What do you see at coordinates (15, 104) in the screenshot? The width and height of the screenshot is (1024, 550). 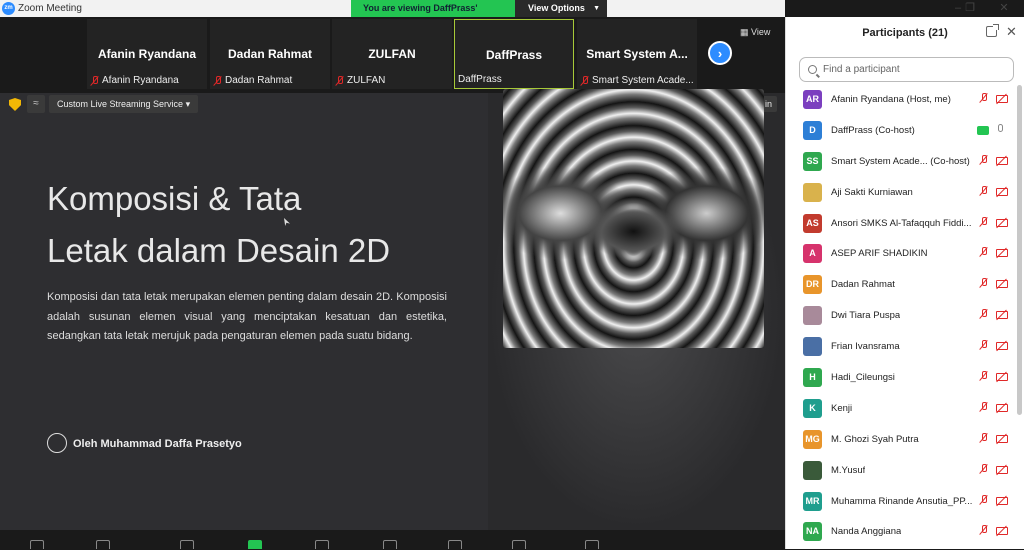 I see `security-shield-icon` at bounding box center [15, 104].